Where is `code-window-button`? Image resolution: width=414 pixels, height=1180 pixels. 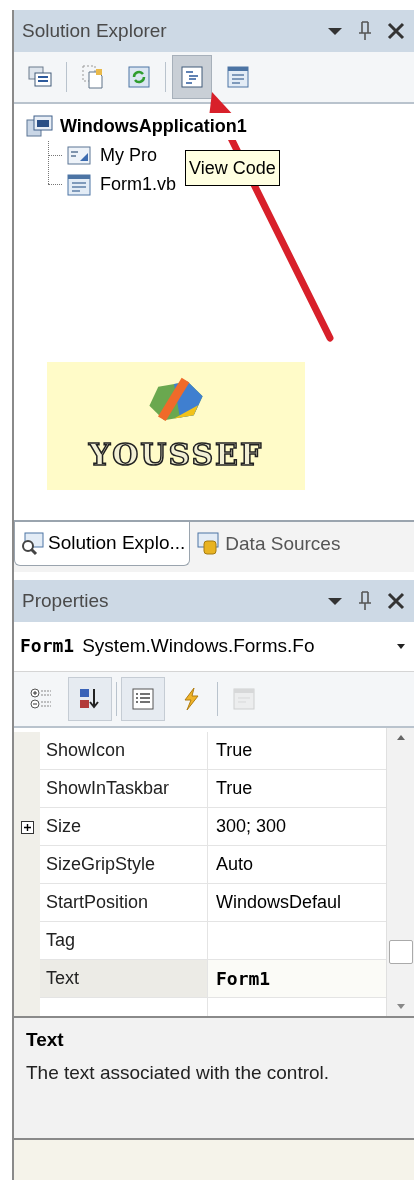 code-window-button is located at coordinates (192, 77).